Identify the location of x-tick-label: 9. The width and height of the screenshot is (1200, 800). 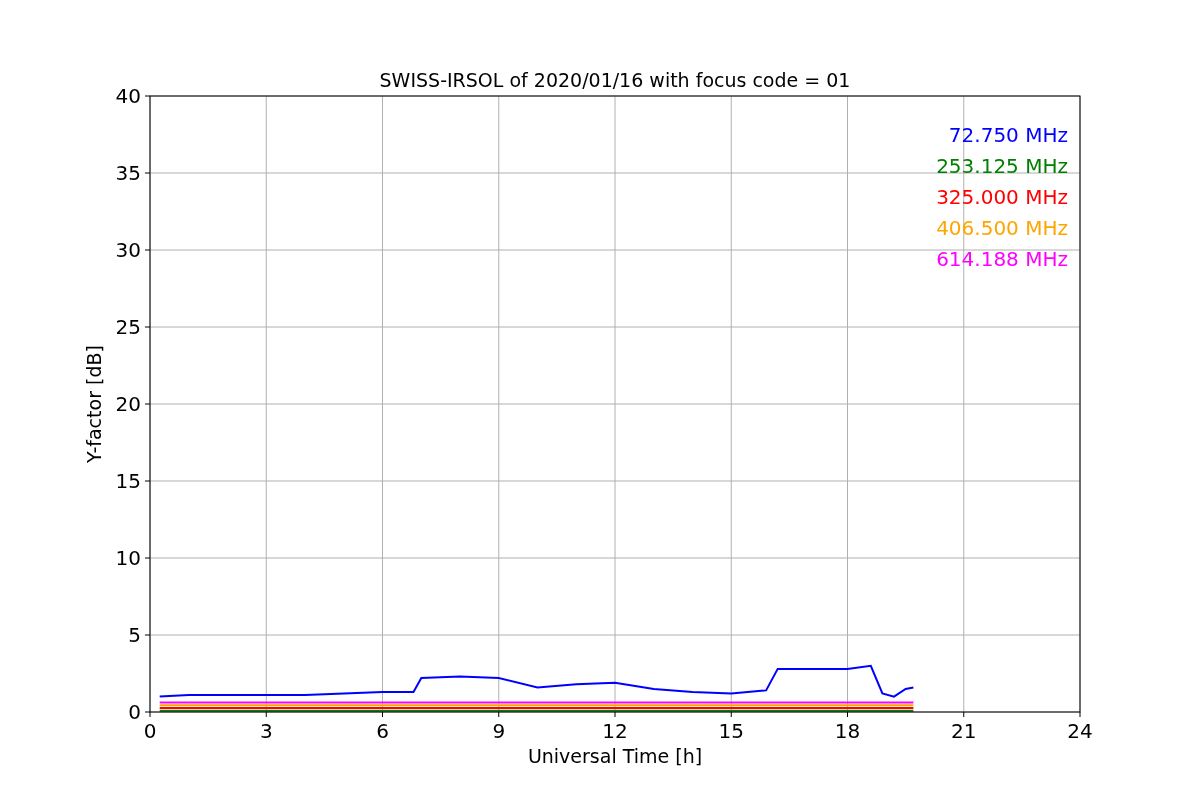
(499, 731).